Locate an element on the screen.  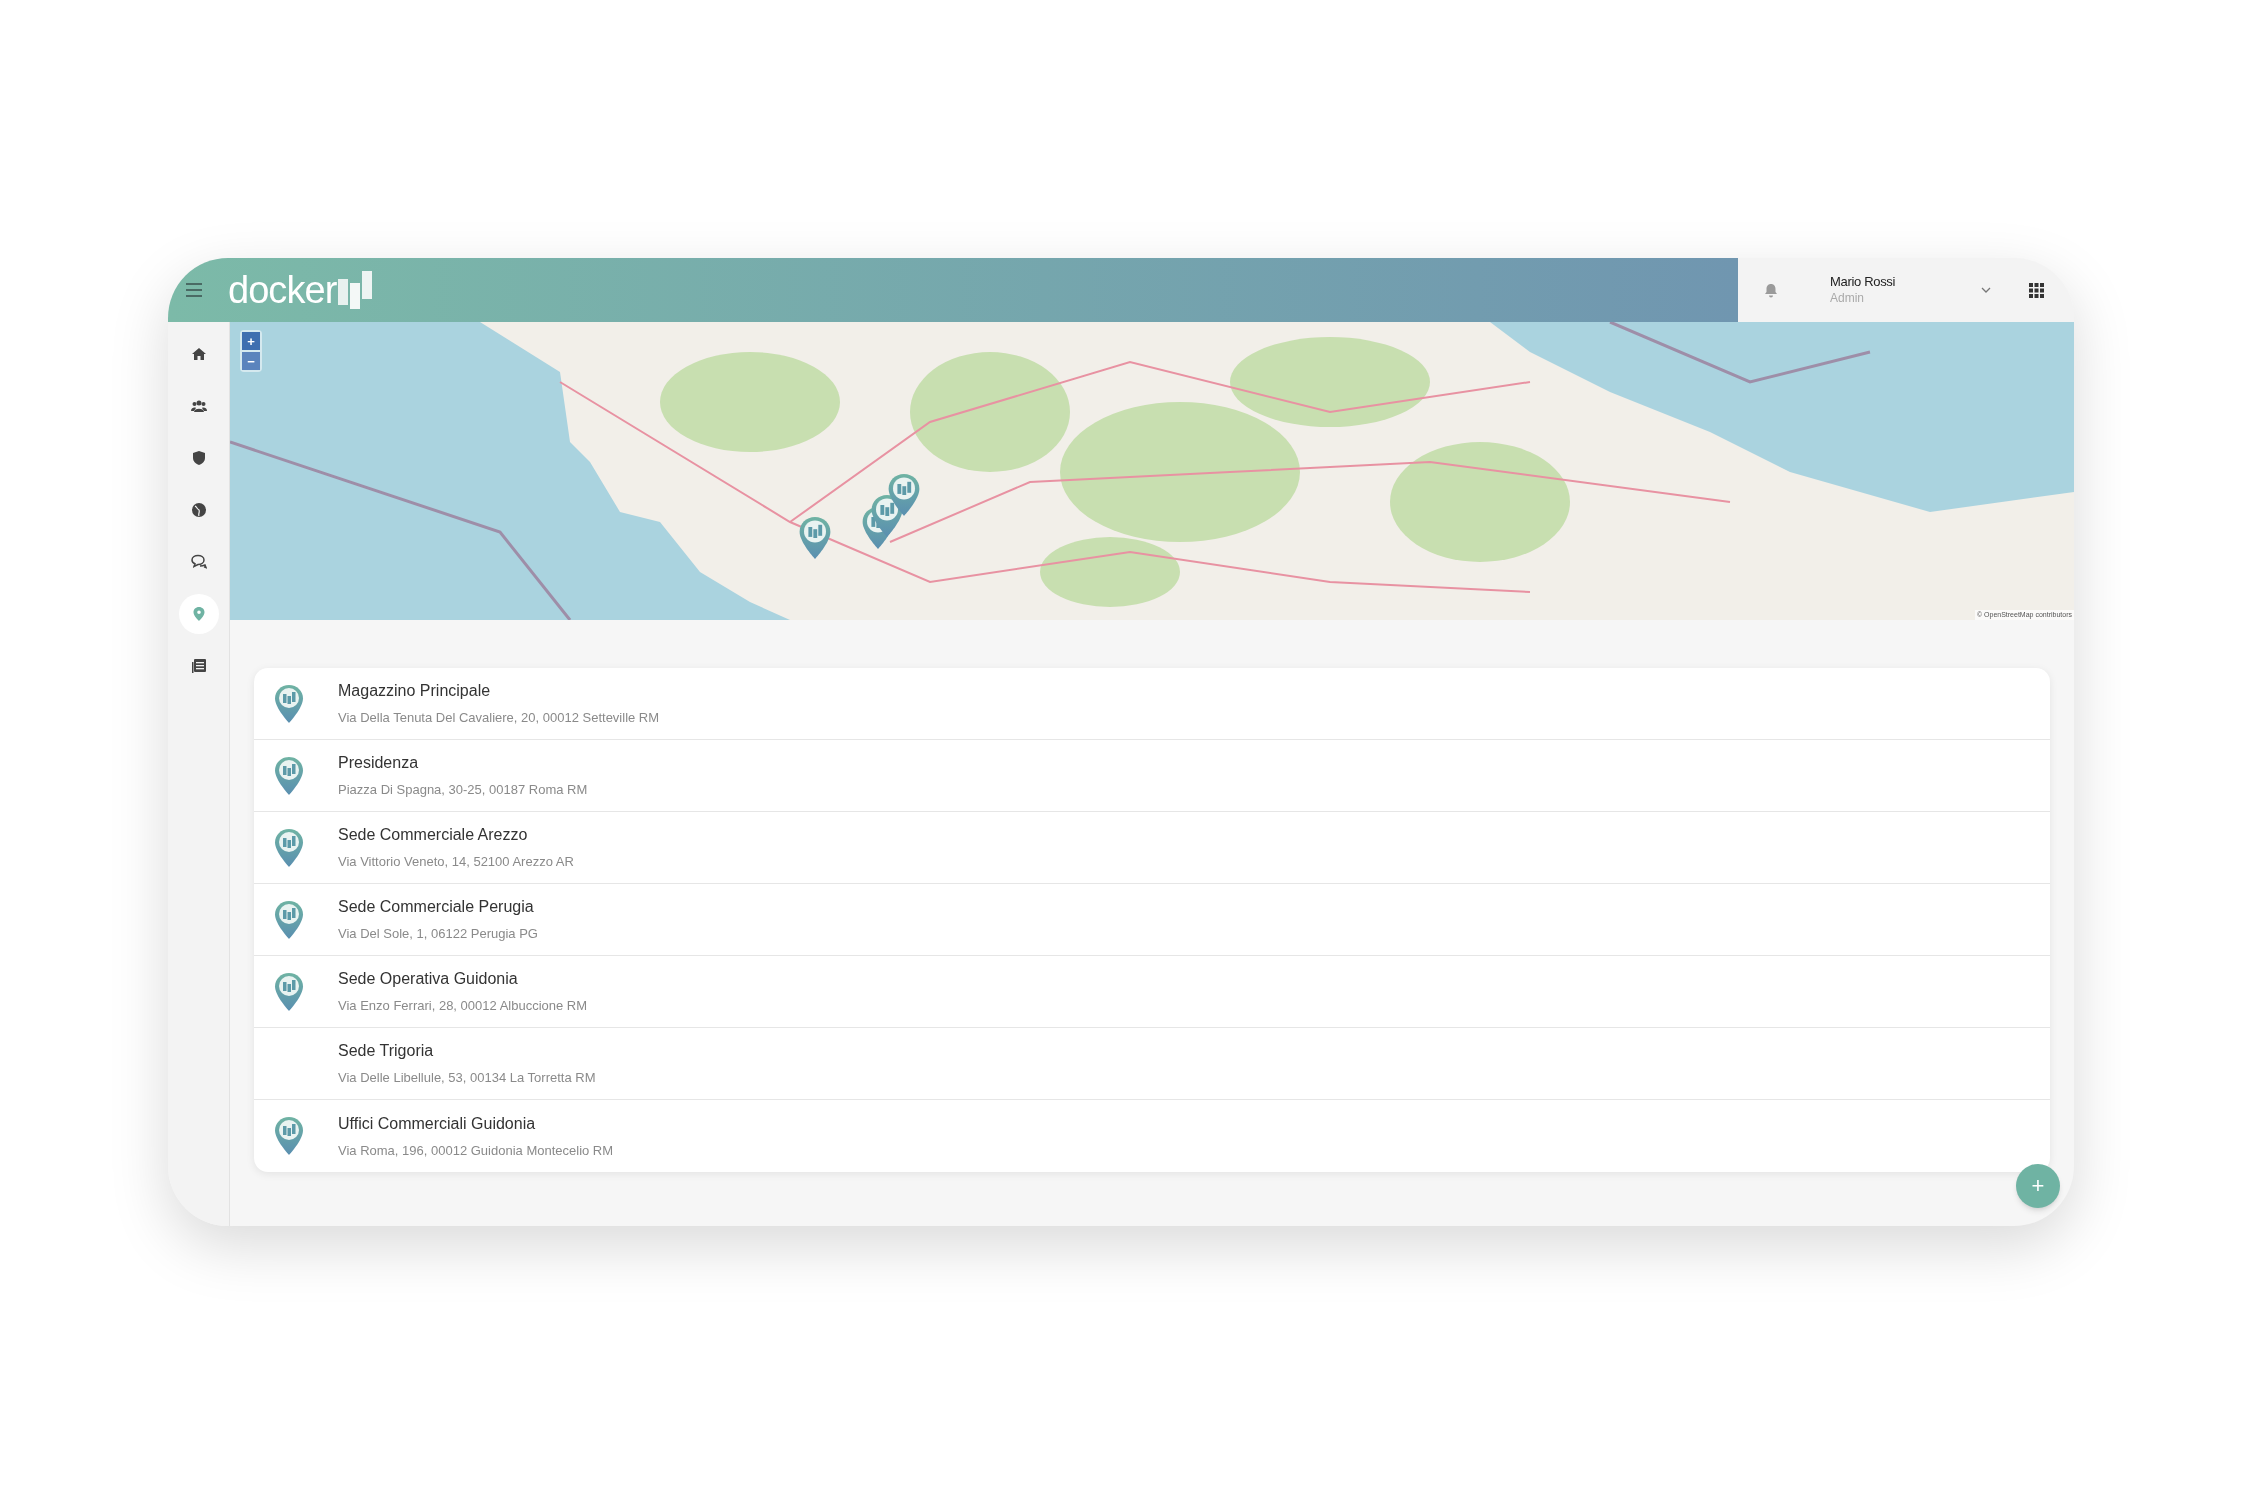
location-address: Via Delle Libellule, 53, 00134 La Torretta RM is located at coordinates (467, 1078).